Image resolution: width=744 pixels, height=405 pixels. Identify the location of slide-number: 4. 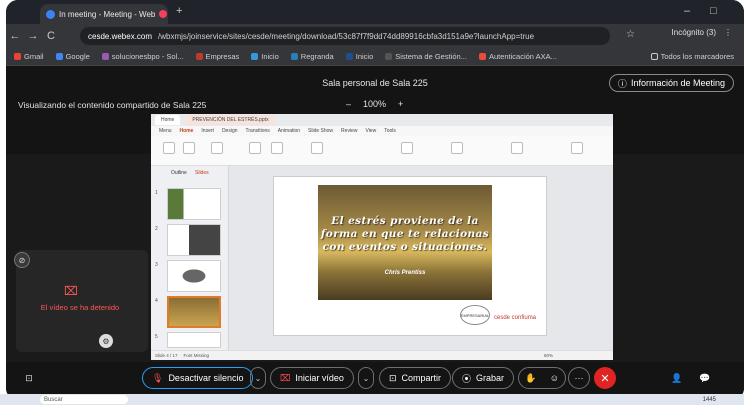
(156, 301).